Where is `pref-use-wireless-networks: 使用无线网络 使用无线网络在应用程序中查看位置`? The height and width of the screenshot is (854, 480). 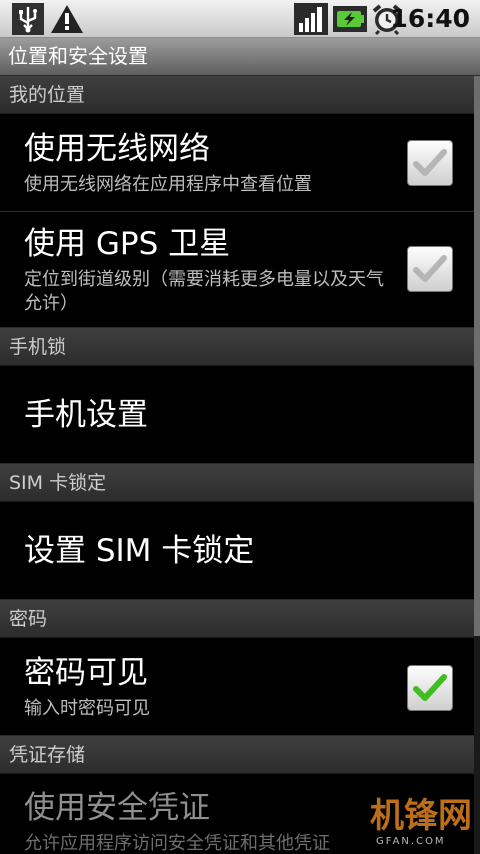
pref-use-wireless-networks: 使用无线网络 使用无线网络在应用程序中查看位置 is located at coordinates (237, 163).